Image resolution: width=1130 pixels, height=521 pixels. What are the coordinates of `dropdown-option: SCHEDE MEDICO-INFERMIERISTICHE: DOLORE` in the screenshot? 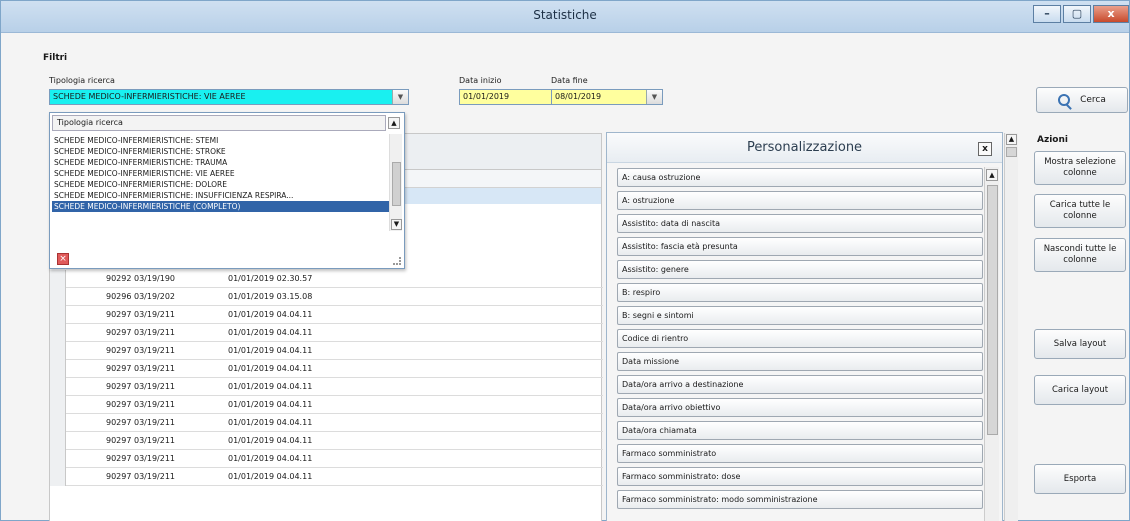 It's located at (221, 184).